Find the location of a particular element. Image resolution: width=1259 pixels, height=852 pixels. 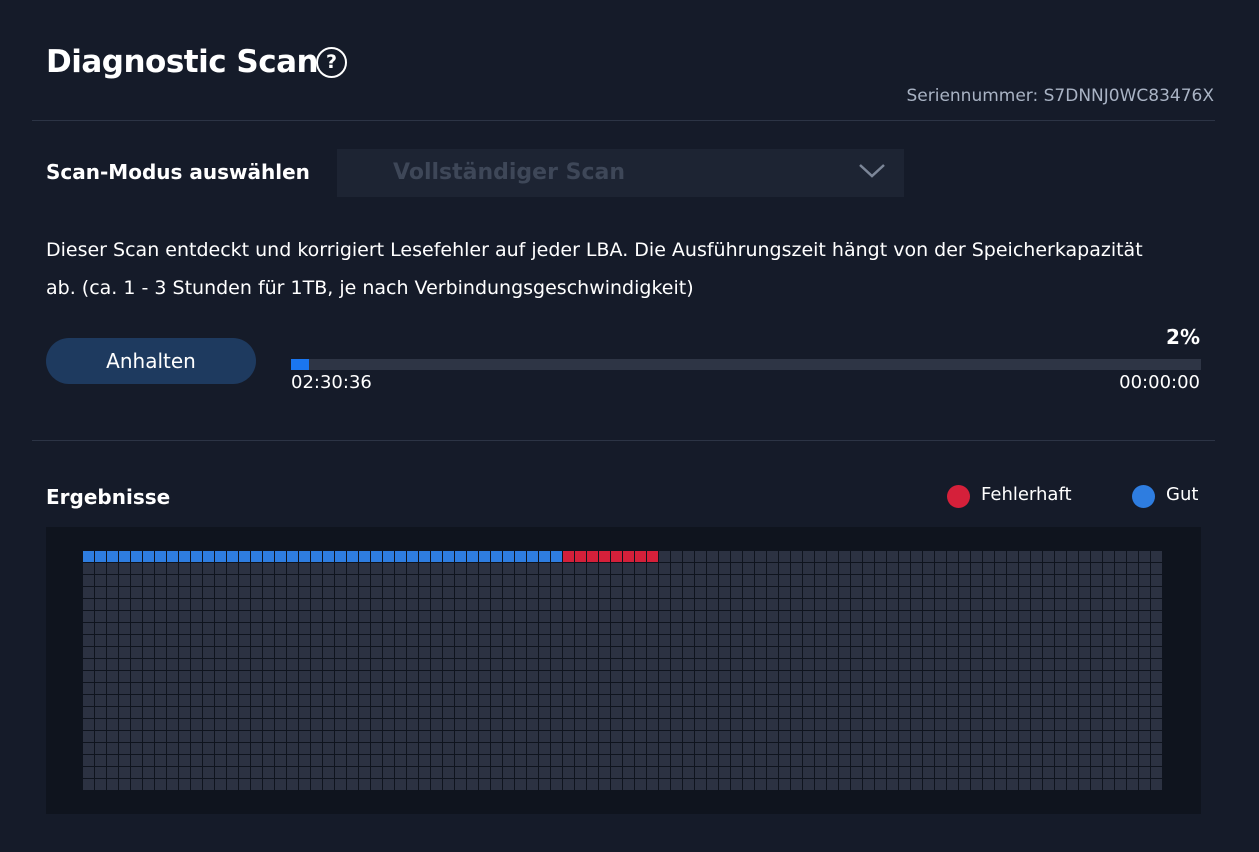

pause-button: Anhalten is located at coordinates (151, 361).